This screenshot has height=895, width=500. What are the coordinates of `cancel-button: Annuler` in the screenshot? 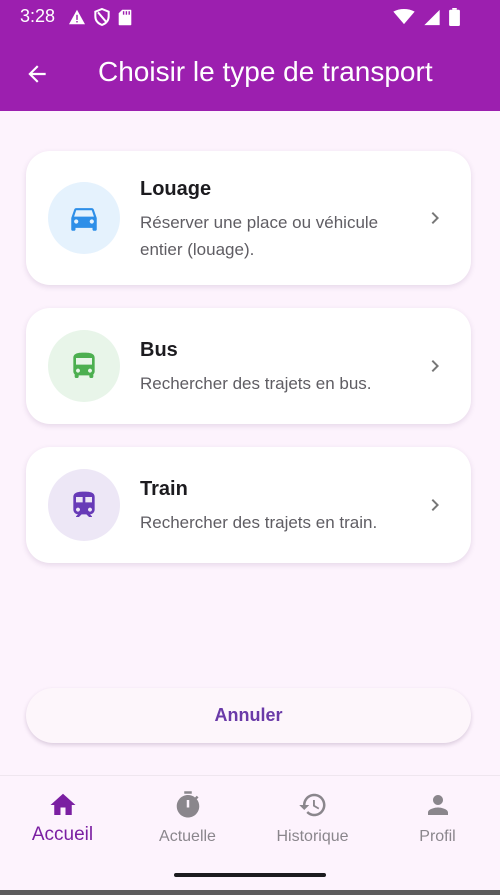 It's located at (248, 715).